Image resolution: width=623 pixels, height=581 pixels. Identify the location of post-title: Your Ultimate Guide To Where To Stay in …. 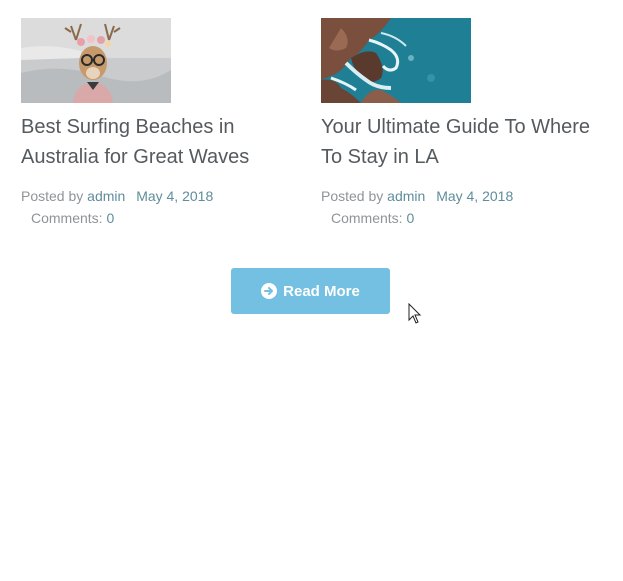
(456, 142).